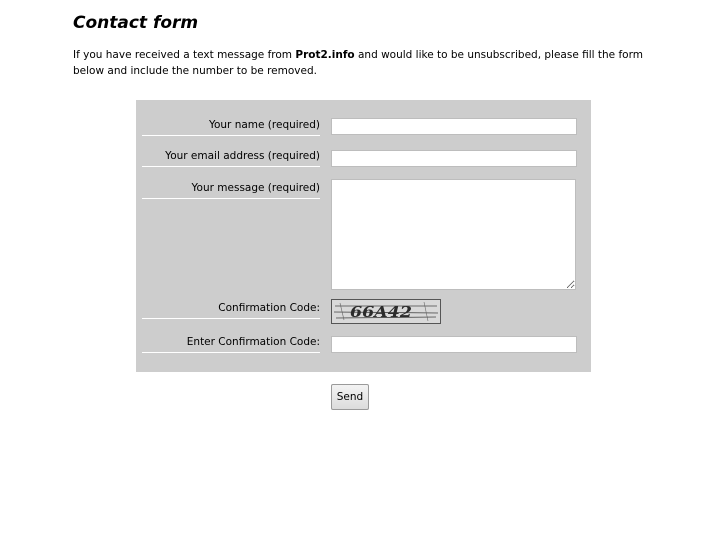 The image size is (727, 545). Describe the element at coordinates (381, 312) in the screenshot. I see `captcha-text: 66A42` at that location.